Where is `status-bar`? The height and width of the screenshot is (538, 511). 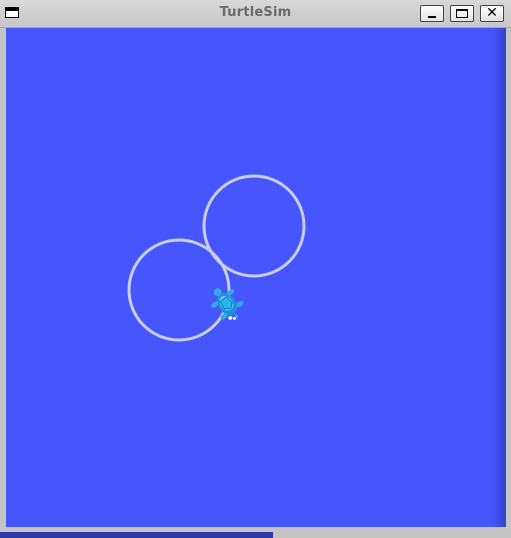
status-bar is located at coordinates (255, 533).